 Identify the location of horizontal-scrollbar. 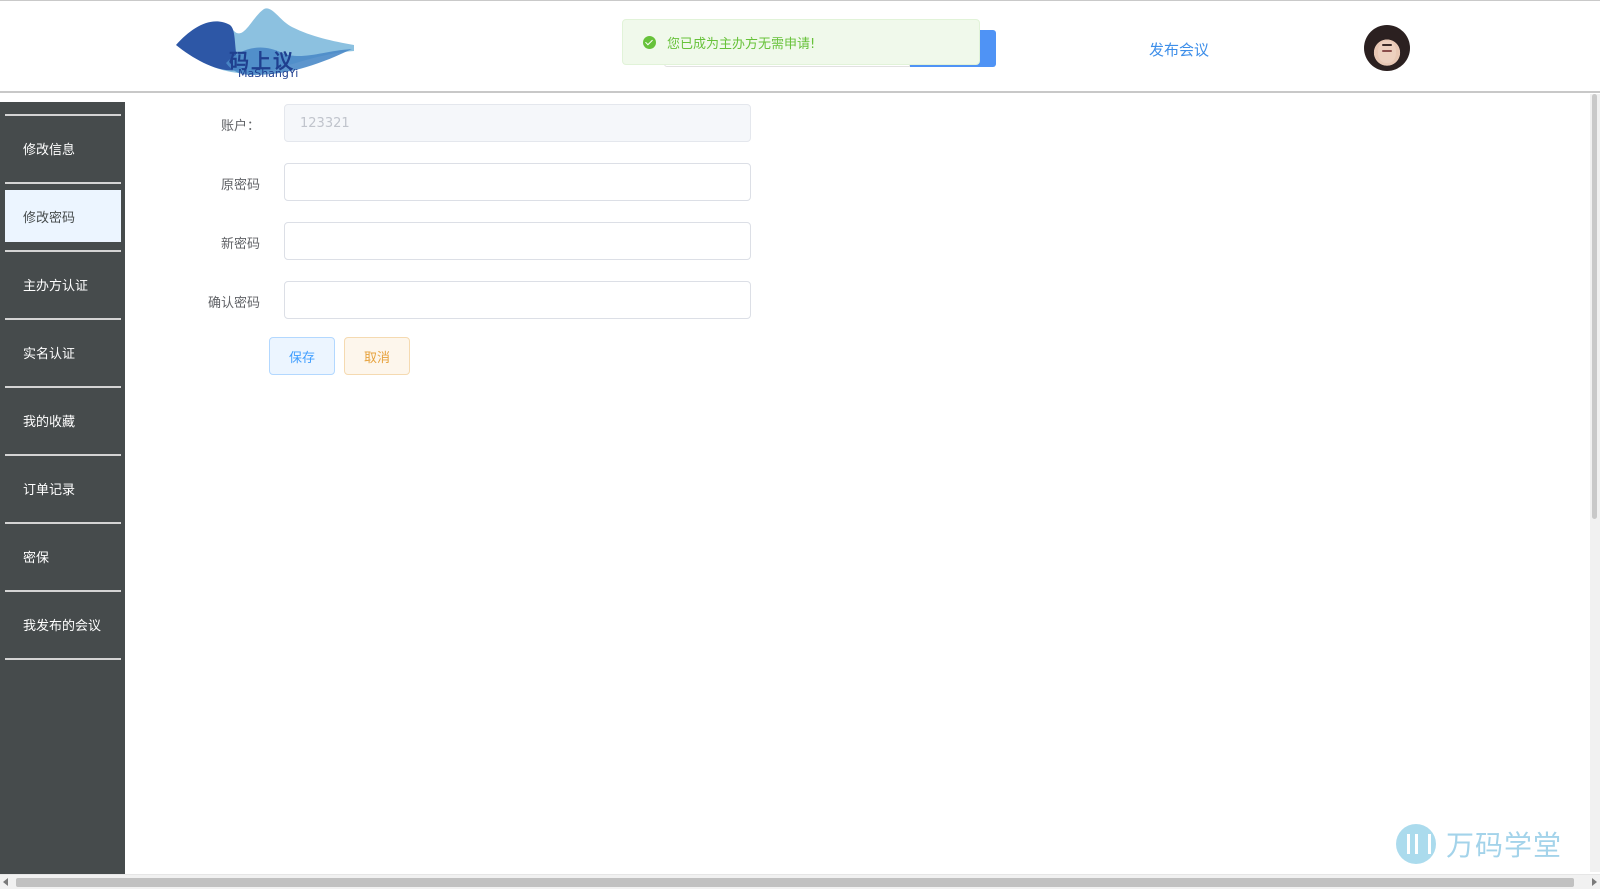
(800, 881).